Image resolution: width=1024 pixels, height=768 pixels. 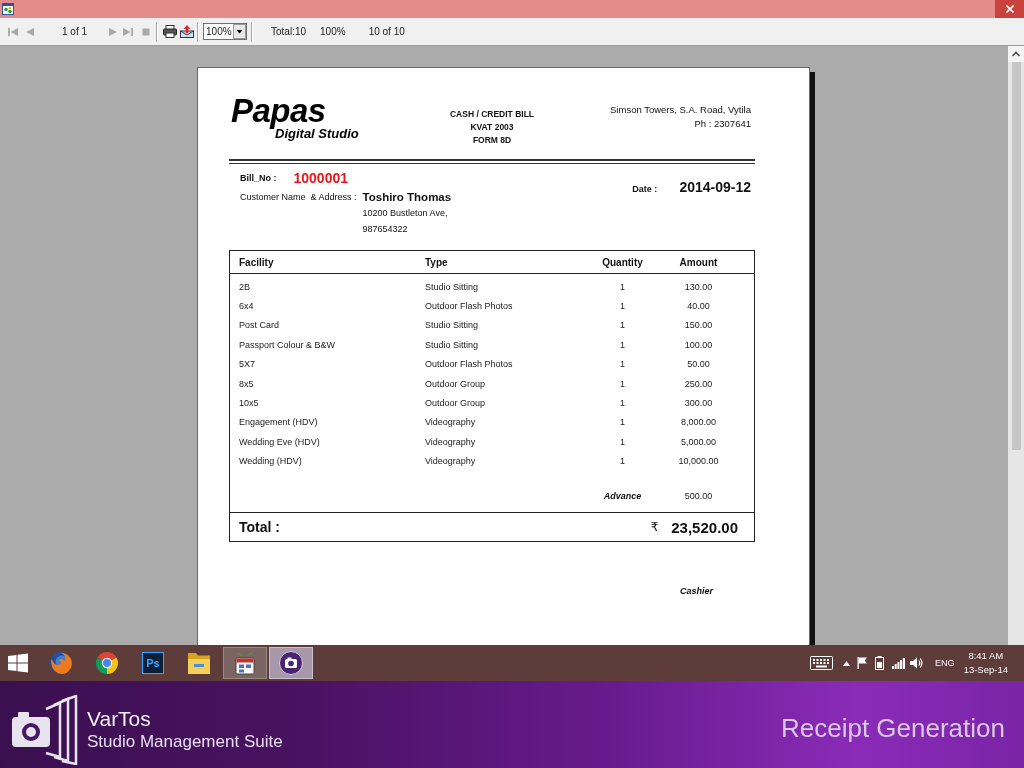 What do you see at coordinates (917, 663) in the screenshot?
I see `speaker-icon` at bounding box center [917, 663].